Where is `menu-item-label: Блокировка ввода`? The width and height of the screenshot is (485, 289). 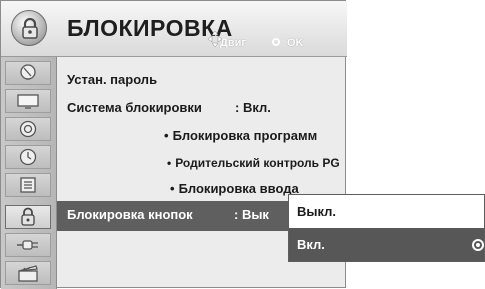
menu-item-label: Блокировка ввода is located at coordinates (238, 188).